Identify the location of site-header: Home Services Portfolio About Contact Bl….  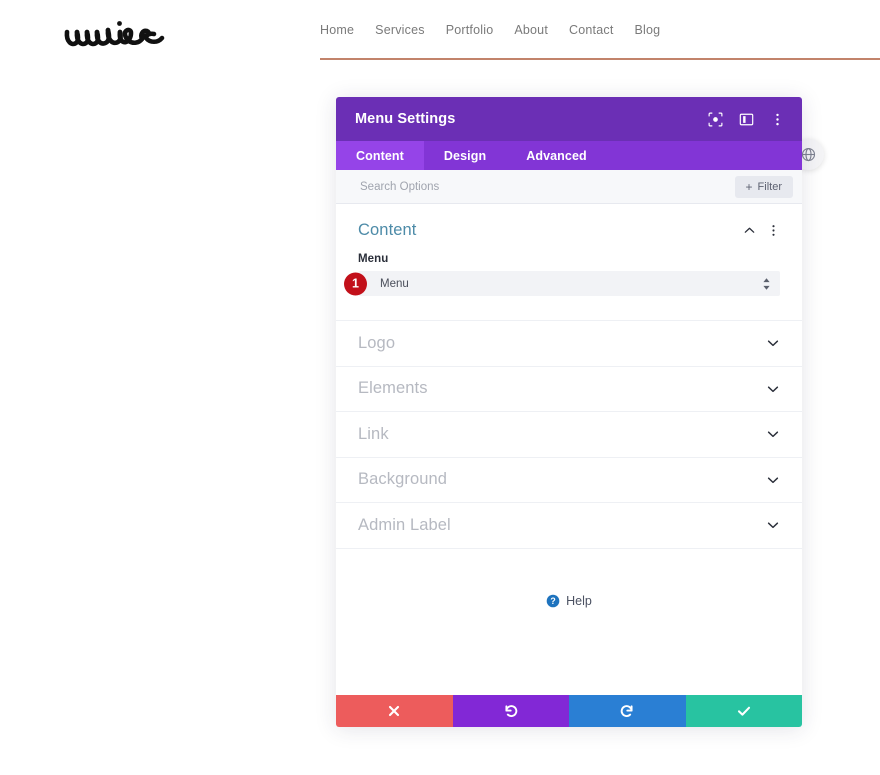
(440, 31).